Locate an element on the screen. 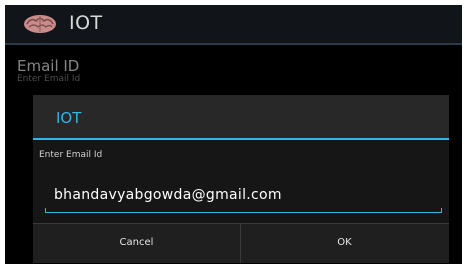  ok-button: OK is located at coordinates (344, 243).